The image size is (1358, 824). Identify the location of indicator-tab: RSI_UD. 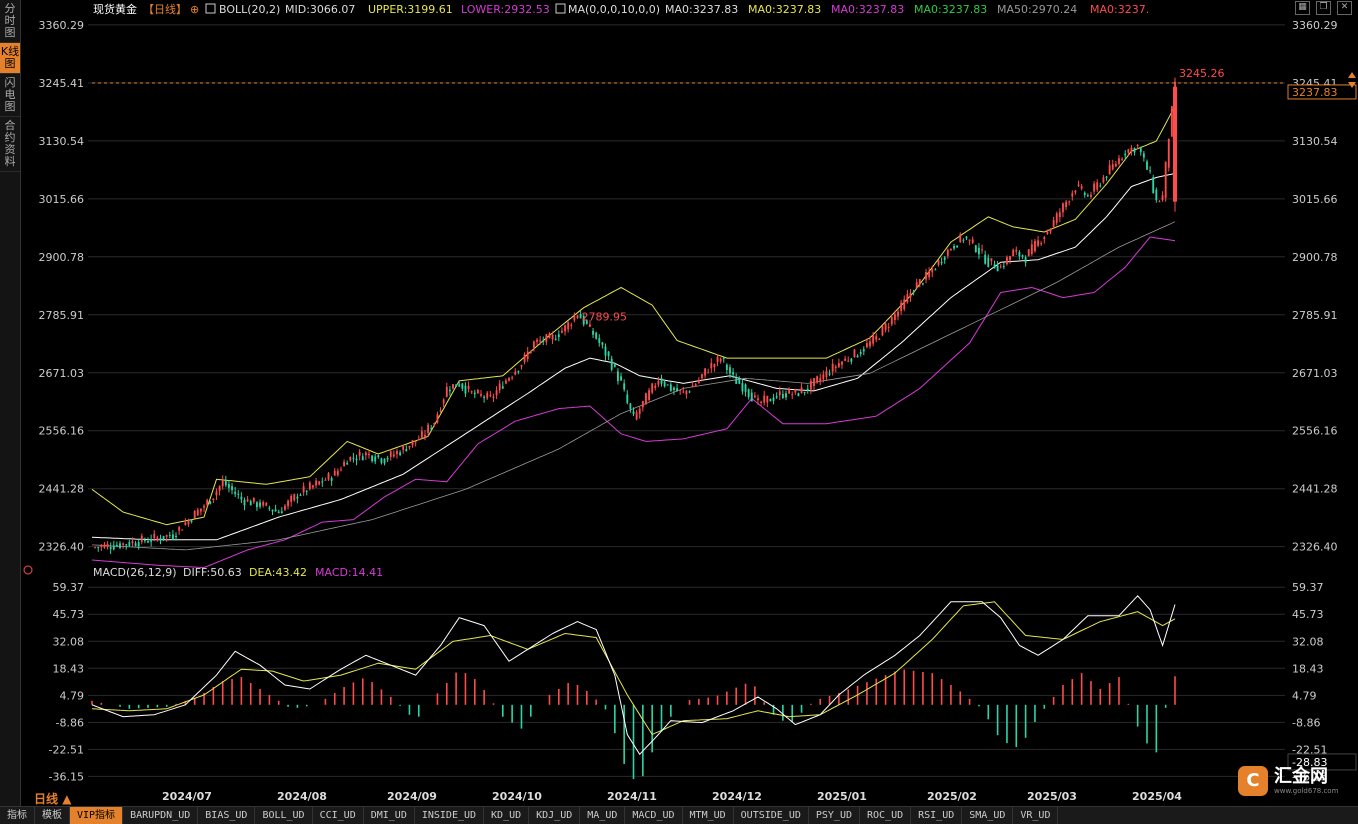
(937, 815).